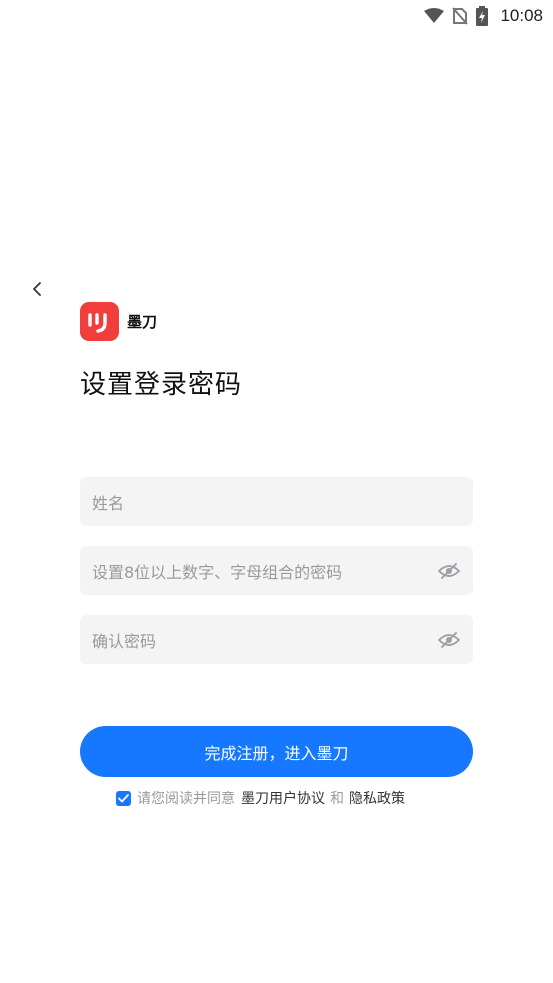 This screenshot has width=553, height=983. What do you see at coordinates (377, 798) in the screenshot?
I see `privacy-policy-link: 隐私政策` at bounding box center [377, 798].